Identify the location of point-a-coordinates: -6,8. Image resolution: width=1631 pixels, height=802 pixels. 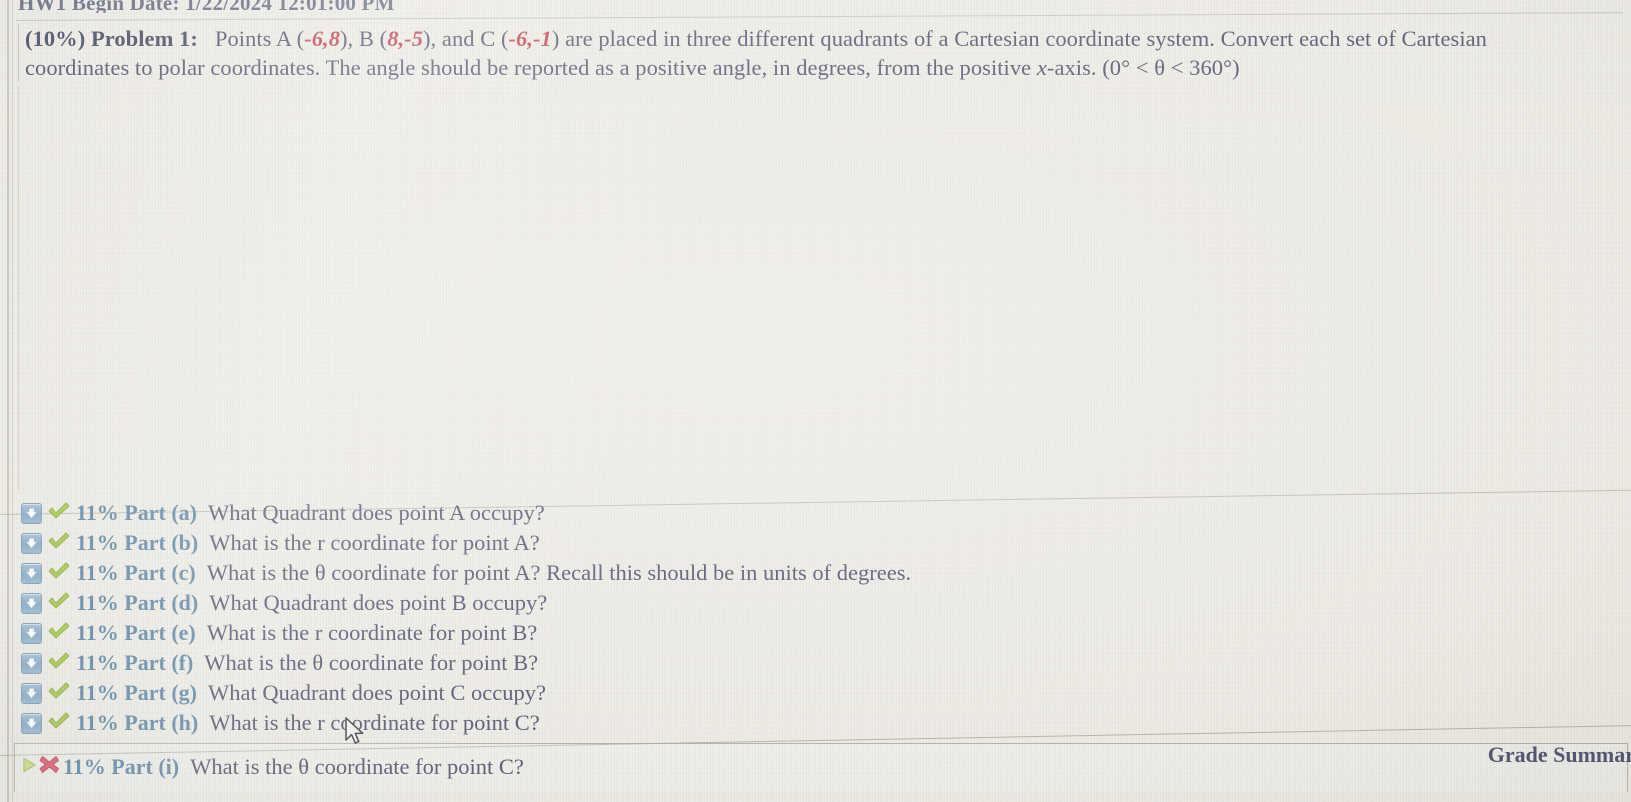
(322, 38).